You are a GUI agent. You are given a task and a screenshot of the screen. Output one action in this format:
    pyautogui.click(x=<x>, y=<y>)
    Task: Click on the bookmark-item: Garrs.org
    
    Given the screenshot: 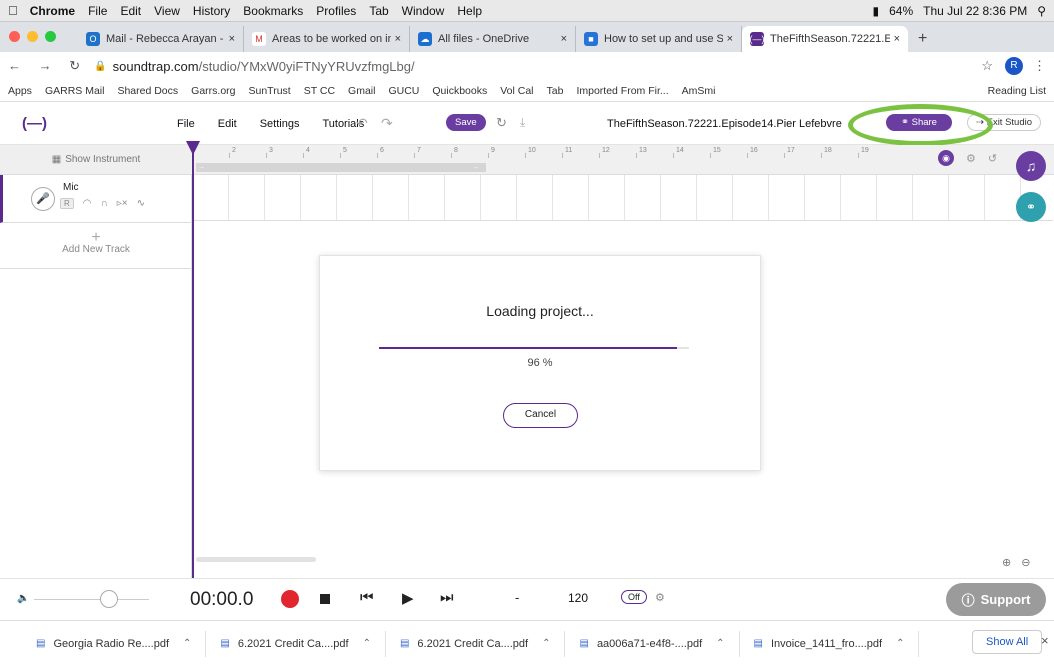 What is the action you would take?
    pyautogui.click(x=213, y=91)
    